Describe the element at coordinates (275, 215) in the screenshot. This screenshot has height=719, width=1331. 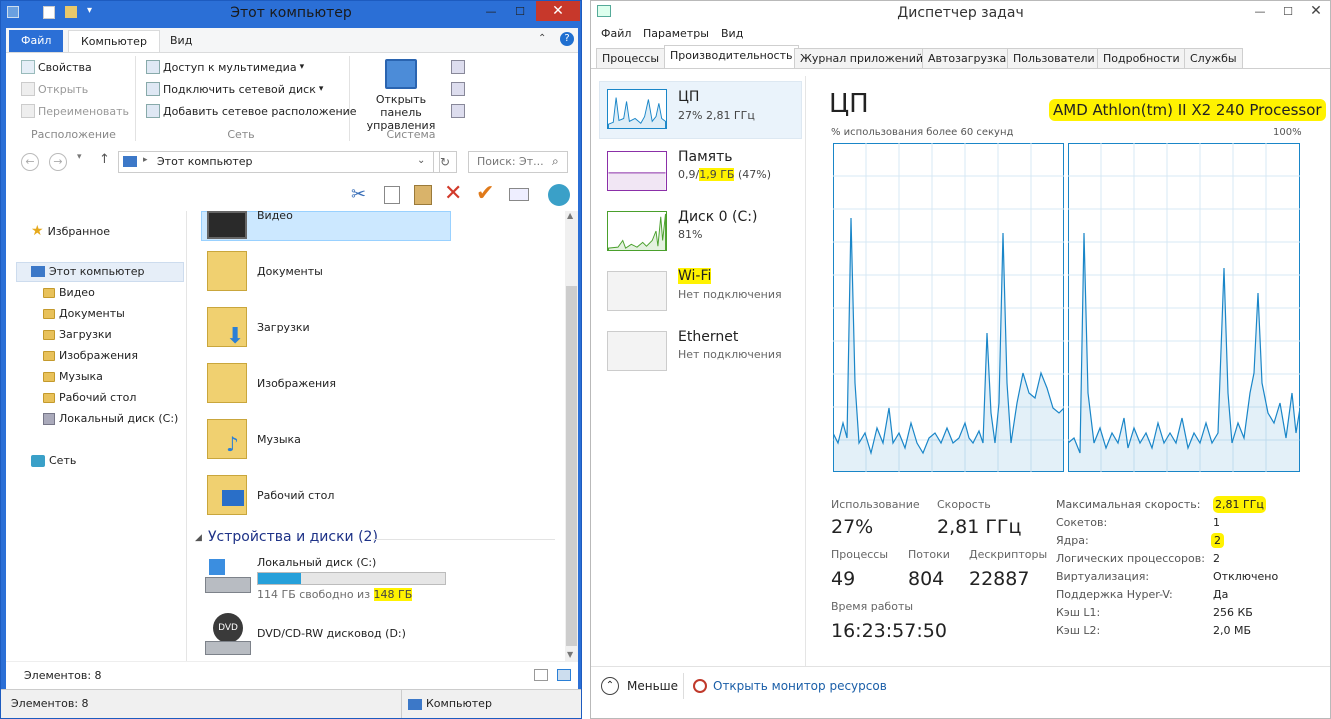
I see `folder-video: Видео` at that location.